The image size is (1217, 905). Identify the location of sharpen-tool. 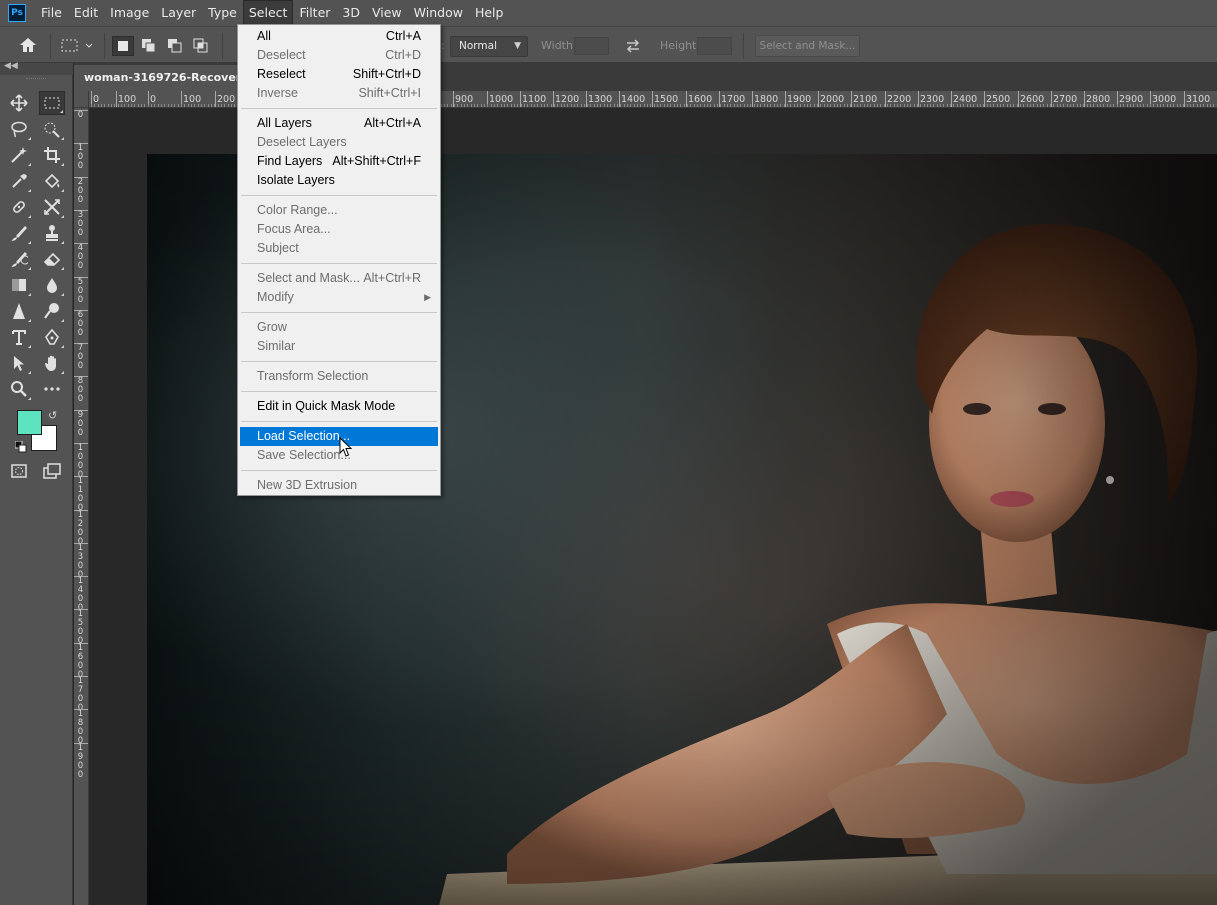
(19, 311).